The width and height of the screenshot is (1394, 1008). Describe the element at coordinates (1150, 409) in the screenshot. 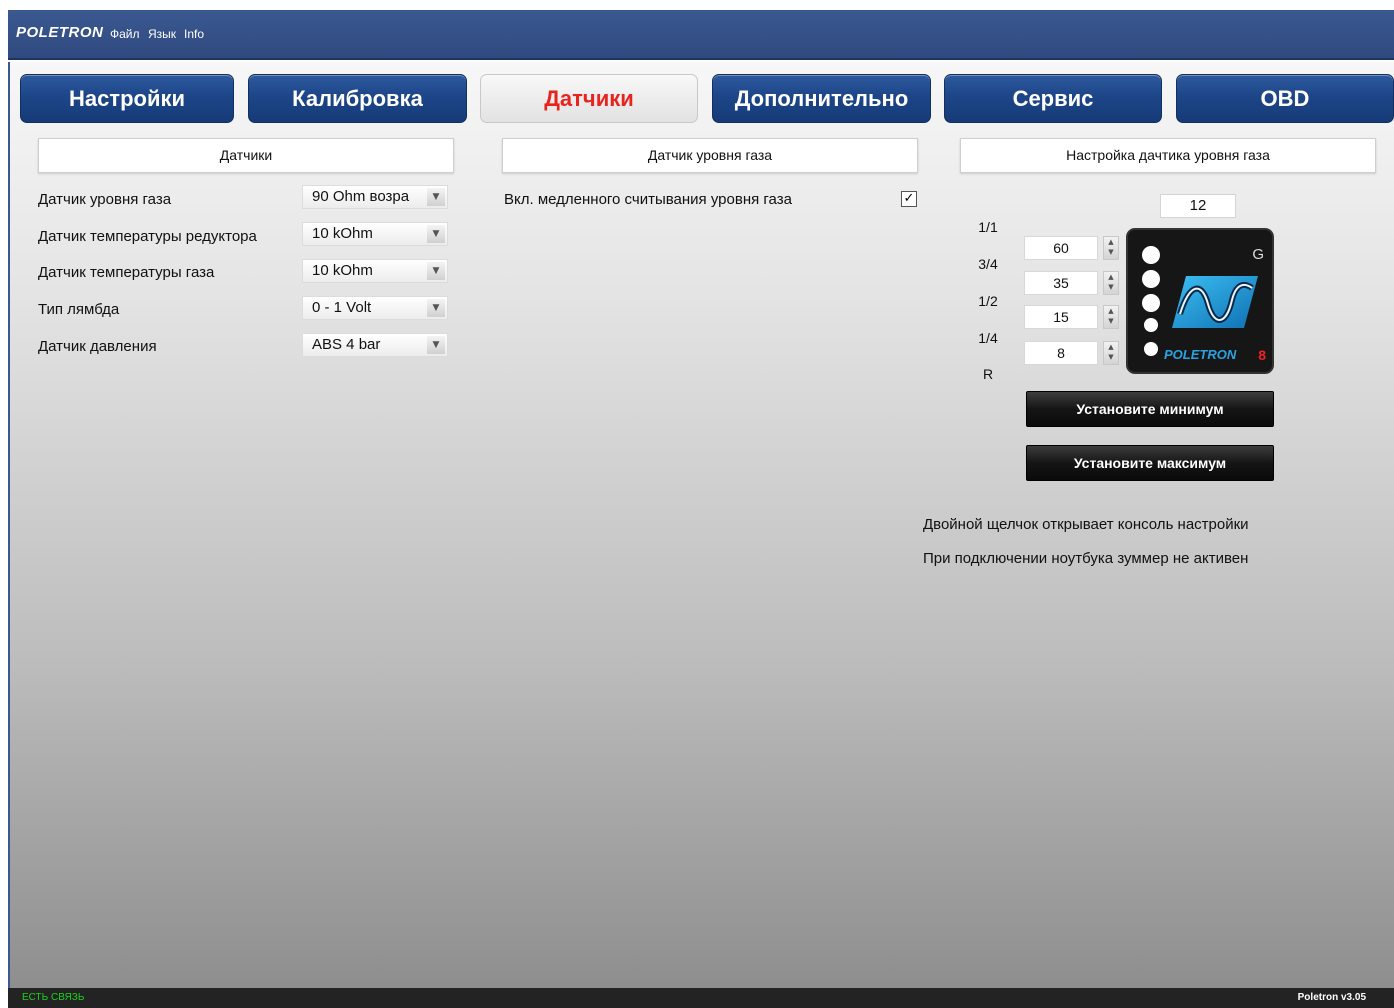

I see `set-minimum-button: Установите минимум` at that location.